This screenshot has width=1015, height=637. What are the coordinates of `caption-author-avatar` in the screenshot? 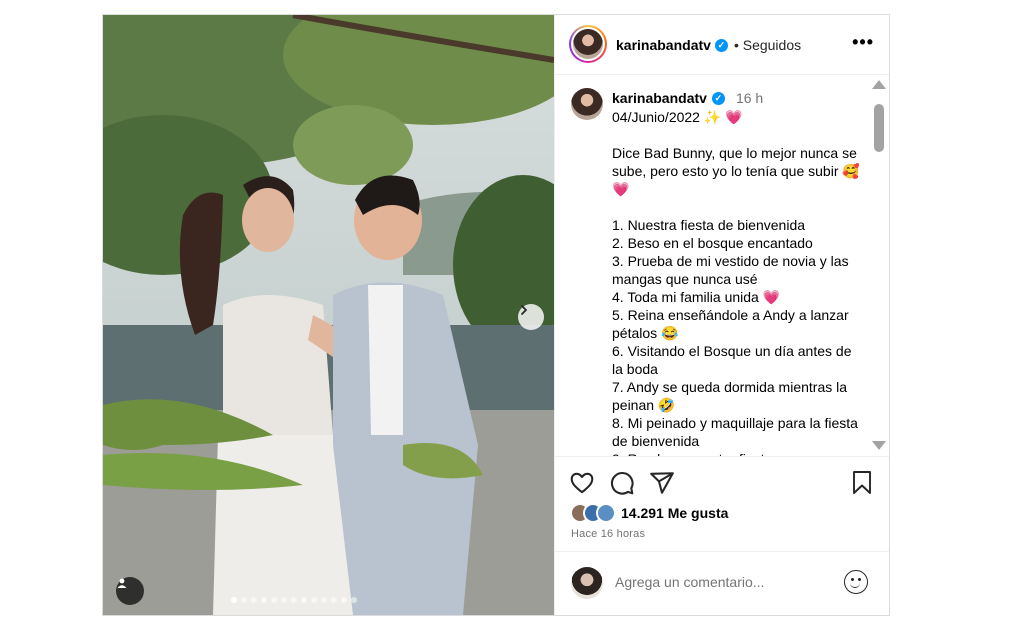 It's located at (587, 104).